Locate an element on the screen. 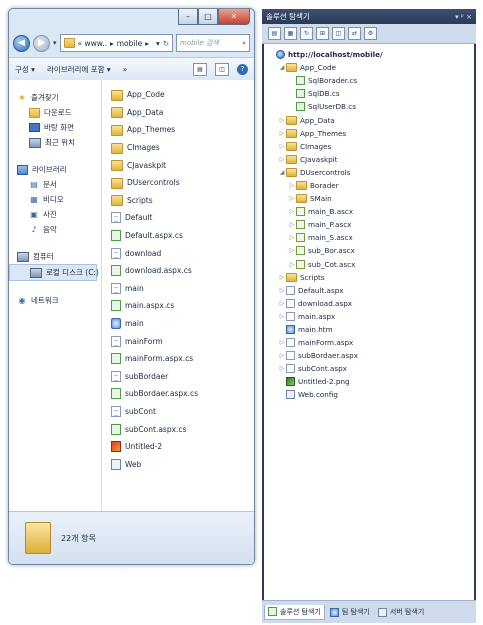 Image resolution: width=483 pixels, height=625 pixels. tree-node: ▷ main_S.ascx is located at coordinates (369, 237).